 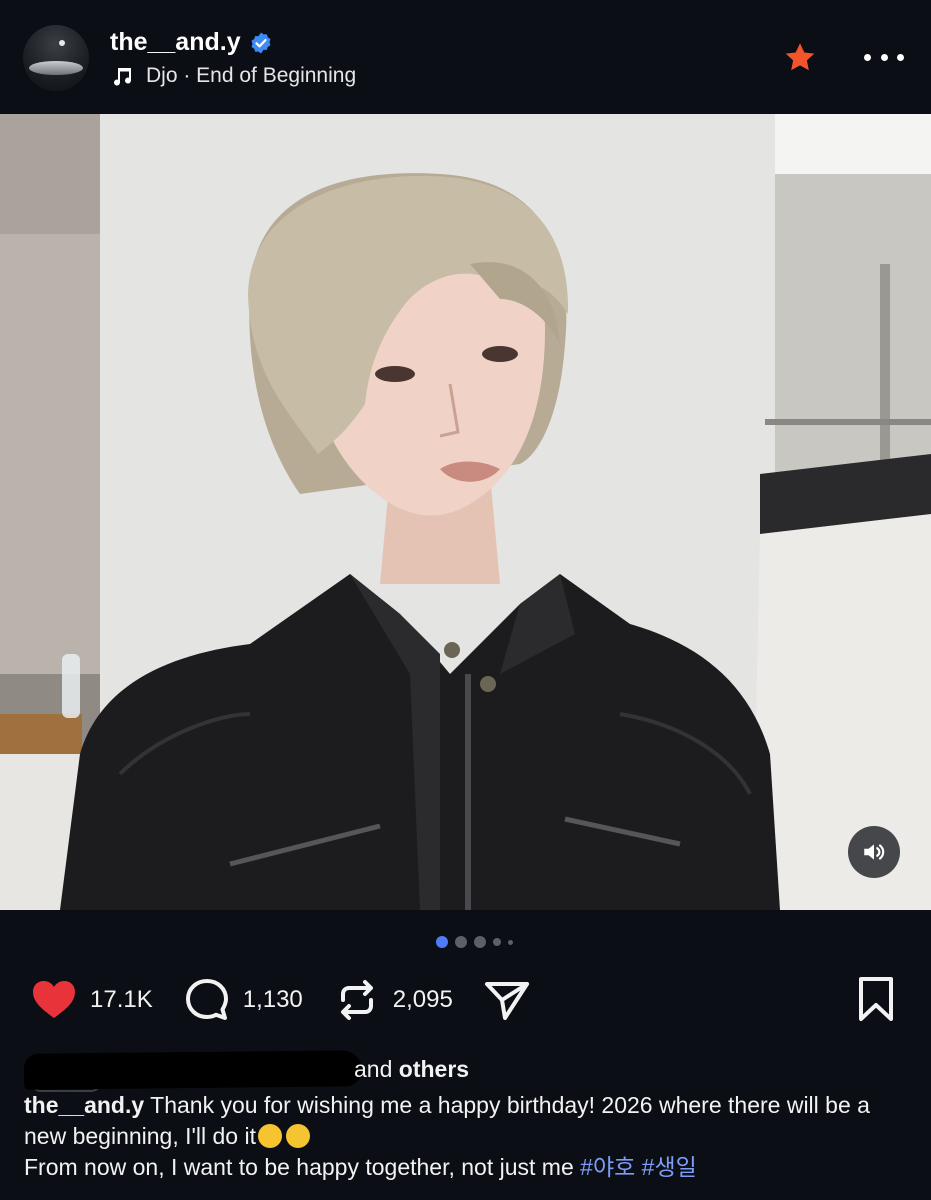 What do you see at coordinates (54, 999) in the screenshot?
I see `heart-icon` at bounding box center [54, 999].